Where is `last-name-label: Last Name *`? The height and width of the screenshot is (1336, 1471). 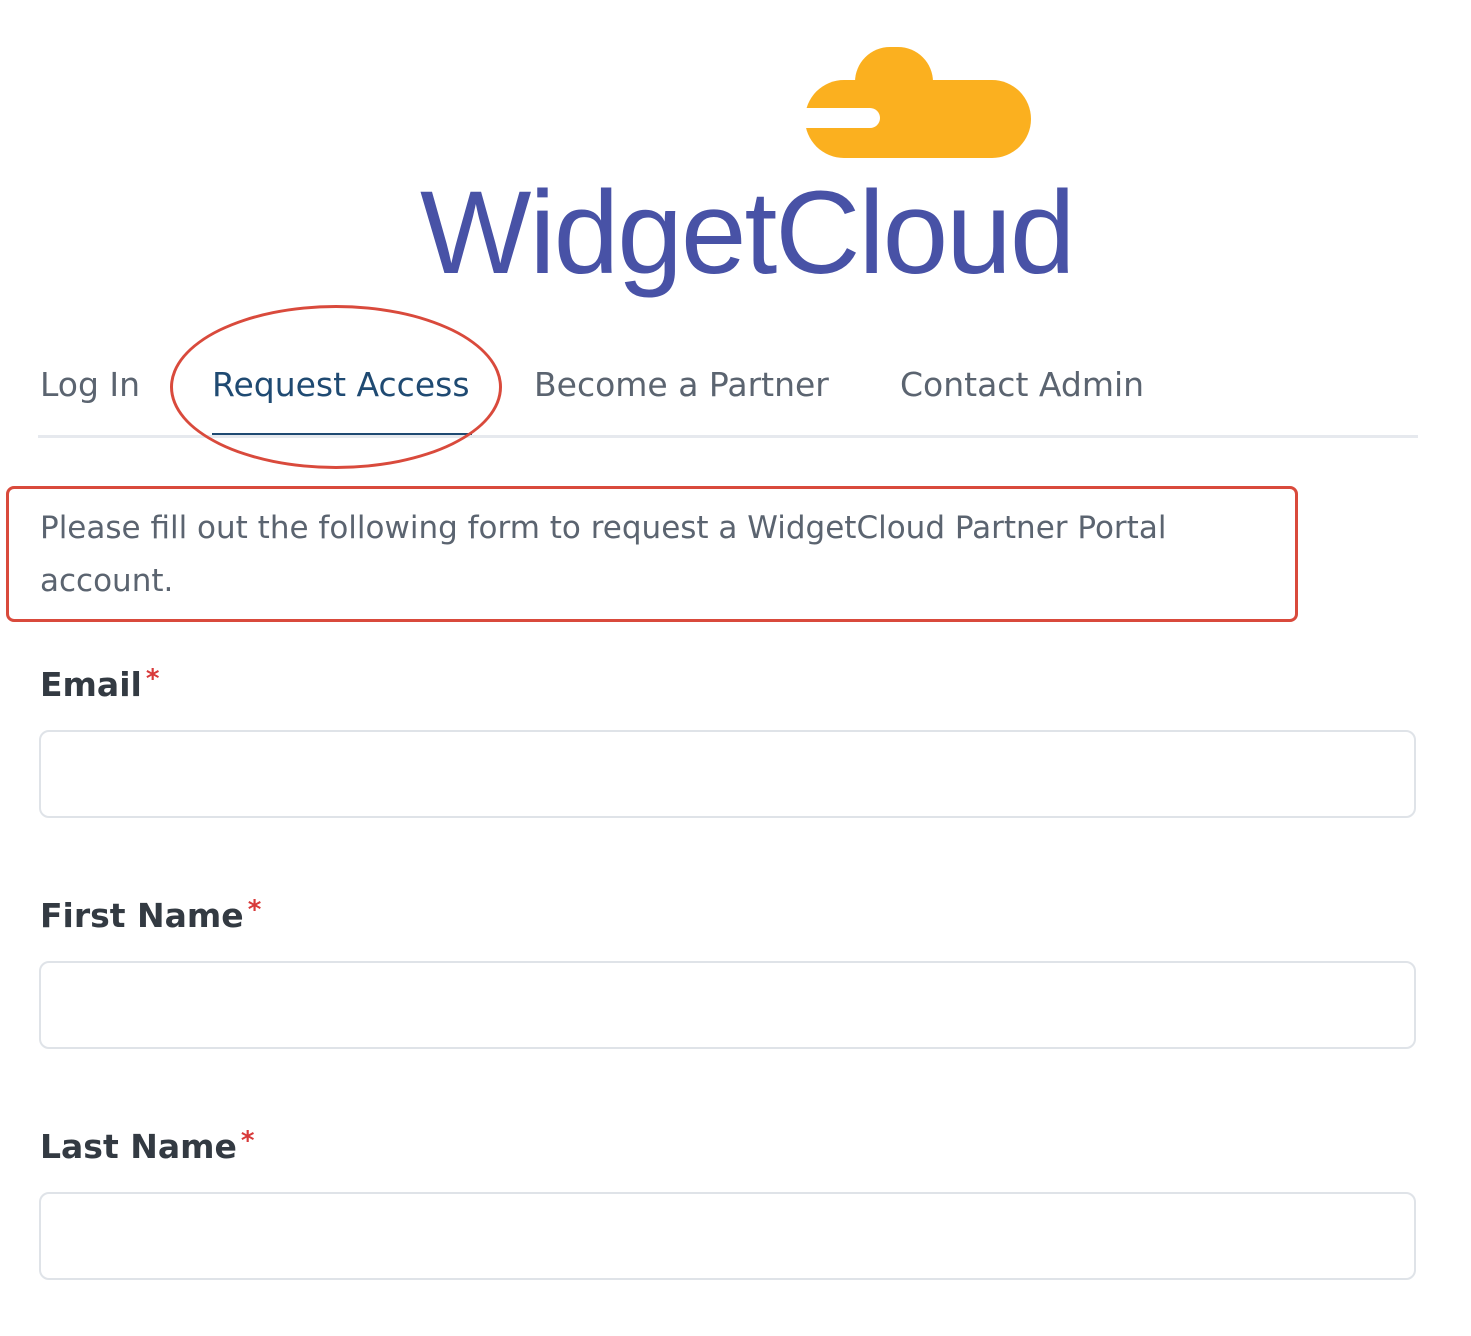 last-name-label: Last Name * is located at coordinates (147, 1147).